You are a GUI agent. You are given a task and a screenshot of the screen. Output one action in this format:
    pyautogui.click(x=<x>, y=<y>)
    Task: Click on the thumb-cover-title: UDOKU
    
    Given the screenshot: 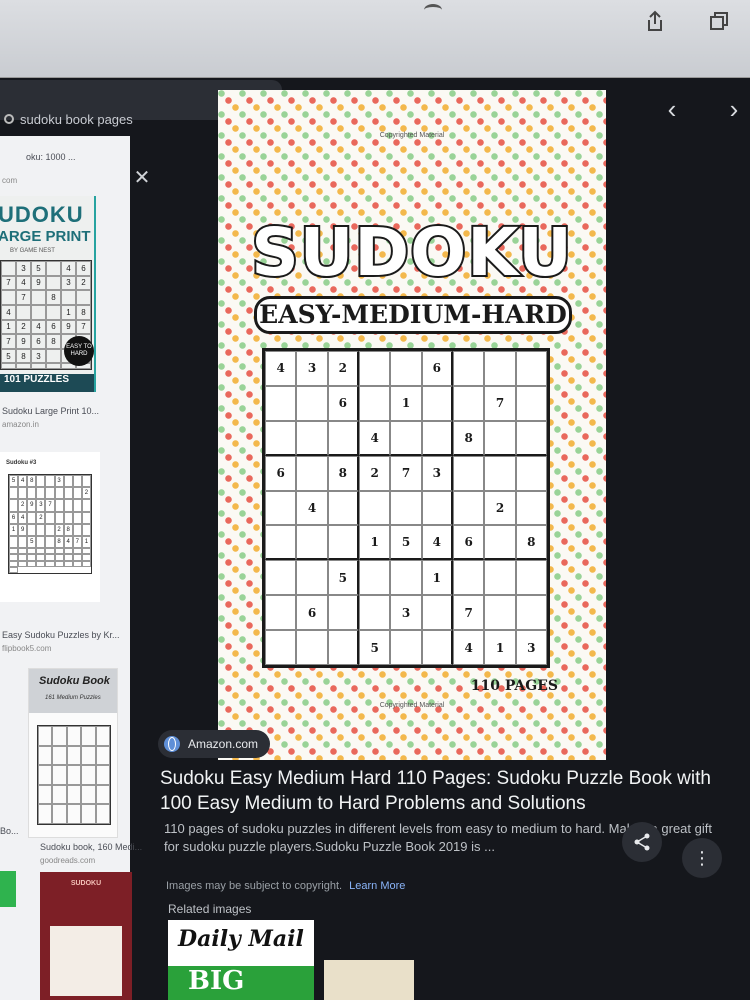 What is the action you would take?
    pyautogui.click(x=42, y=214)
    